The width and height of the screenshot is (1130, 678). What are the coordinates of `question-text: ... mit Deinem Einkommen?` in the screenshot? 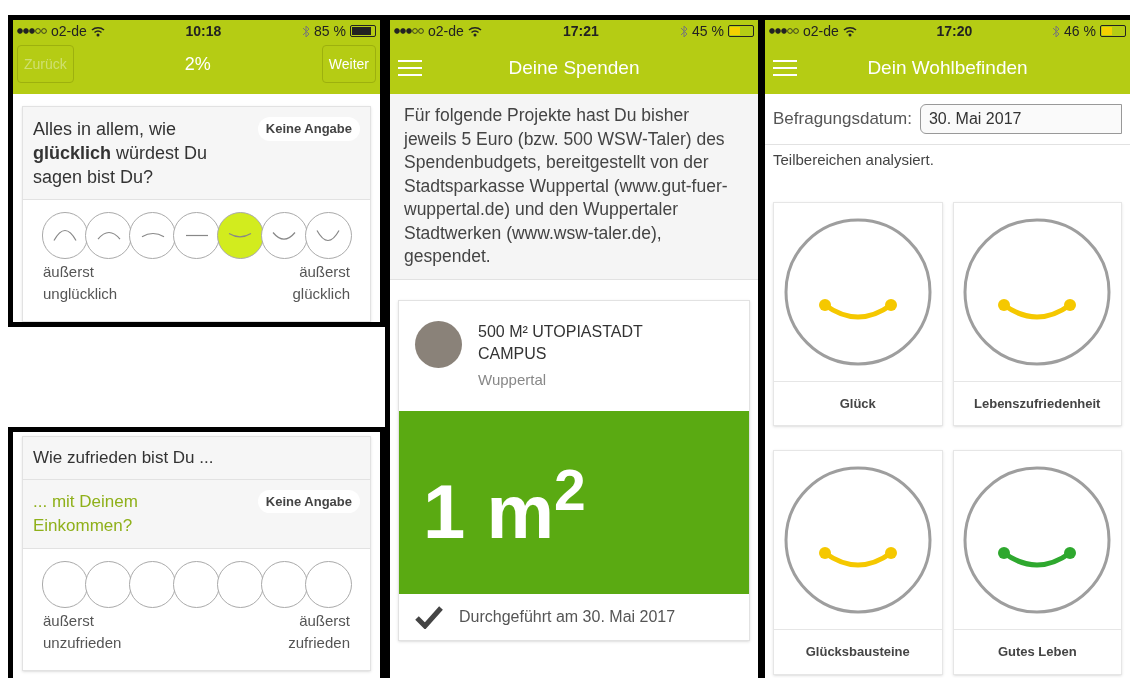 It's located at (86, 513).